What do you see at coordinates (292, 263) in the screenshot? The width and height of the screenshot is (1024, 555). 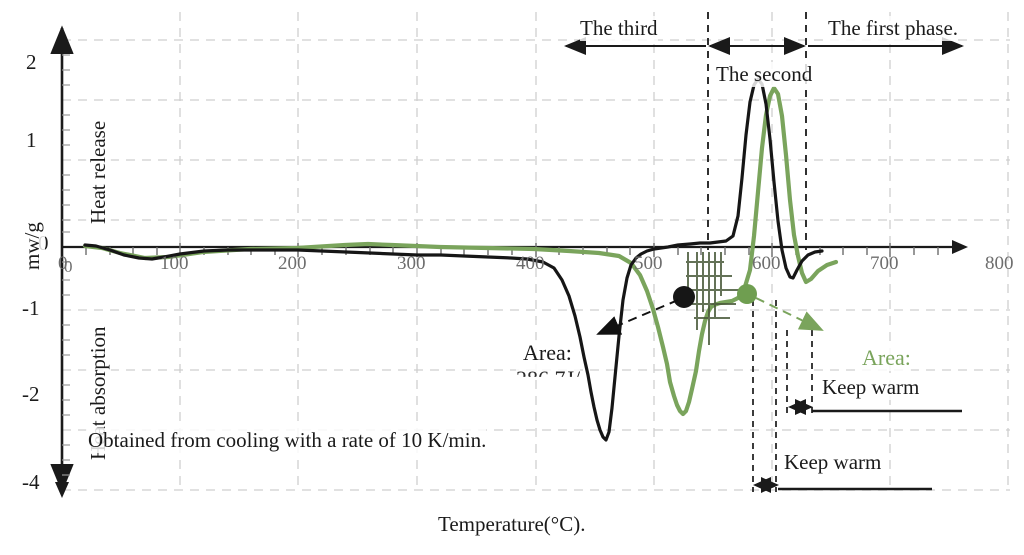 I see `x-tick-200: 200` at bounding box center [292, 263].